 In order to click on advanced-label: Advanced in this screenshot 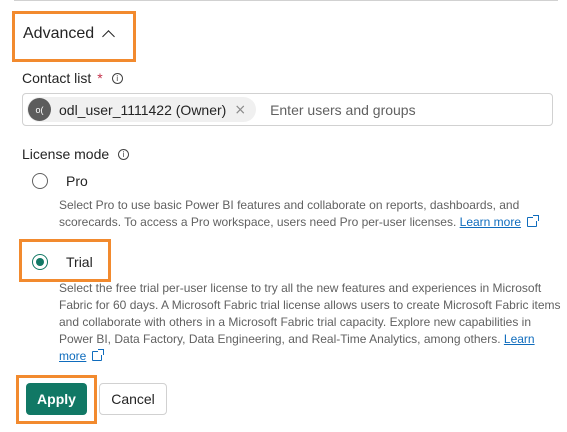, I will do `click(59, 33)`.